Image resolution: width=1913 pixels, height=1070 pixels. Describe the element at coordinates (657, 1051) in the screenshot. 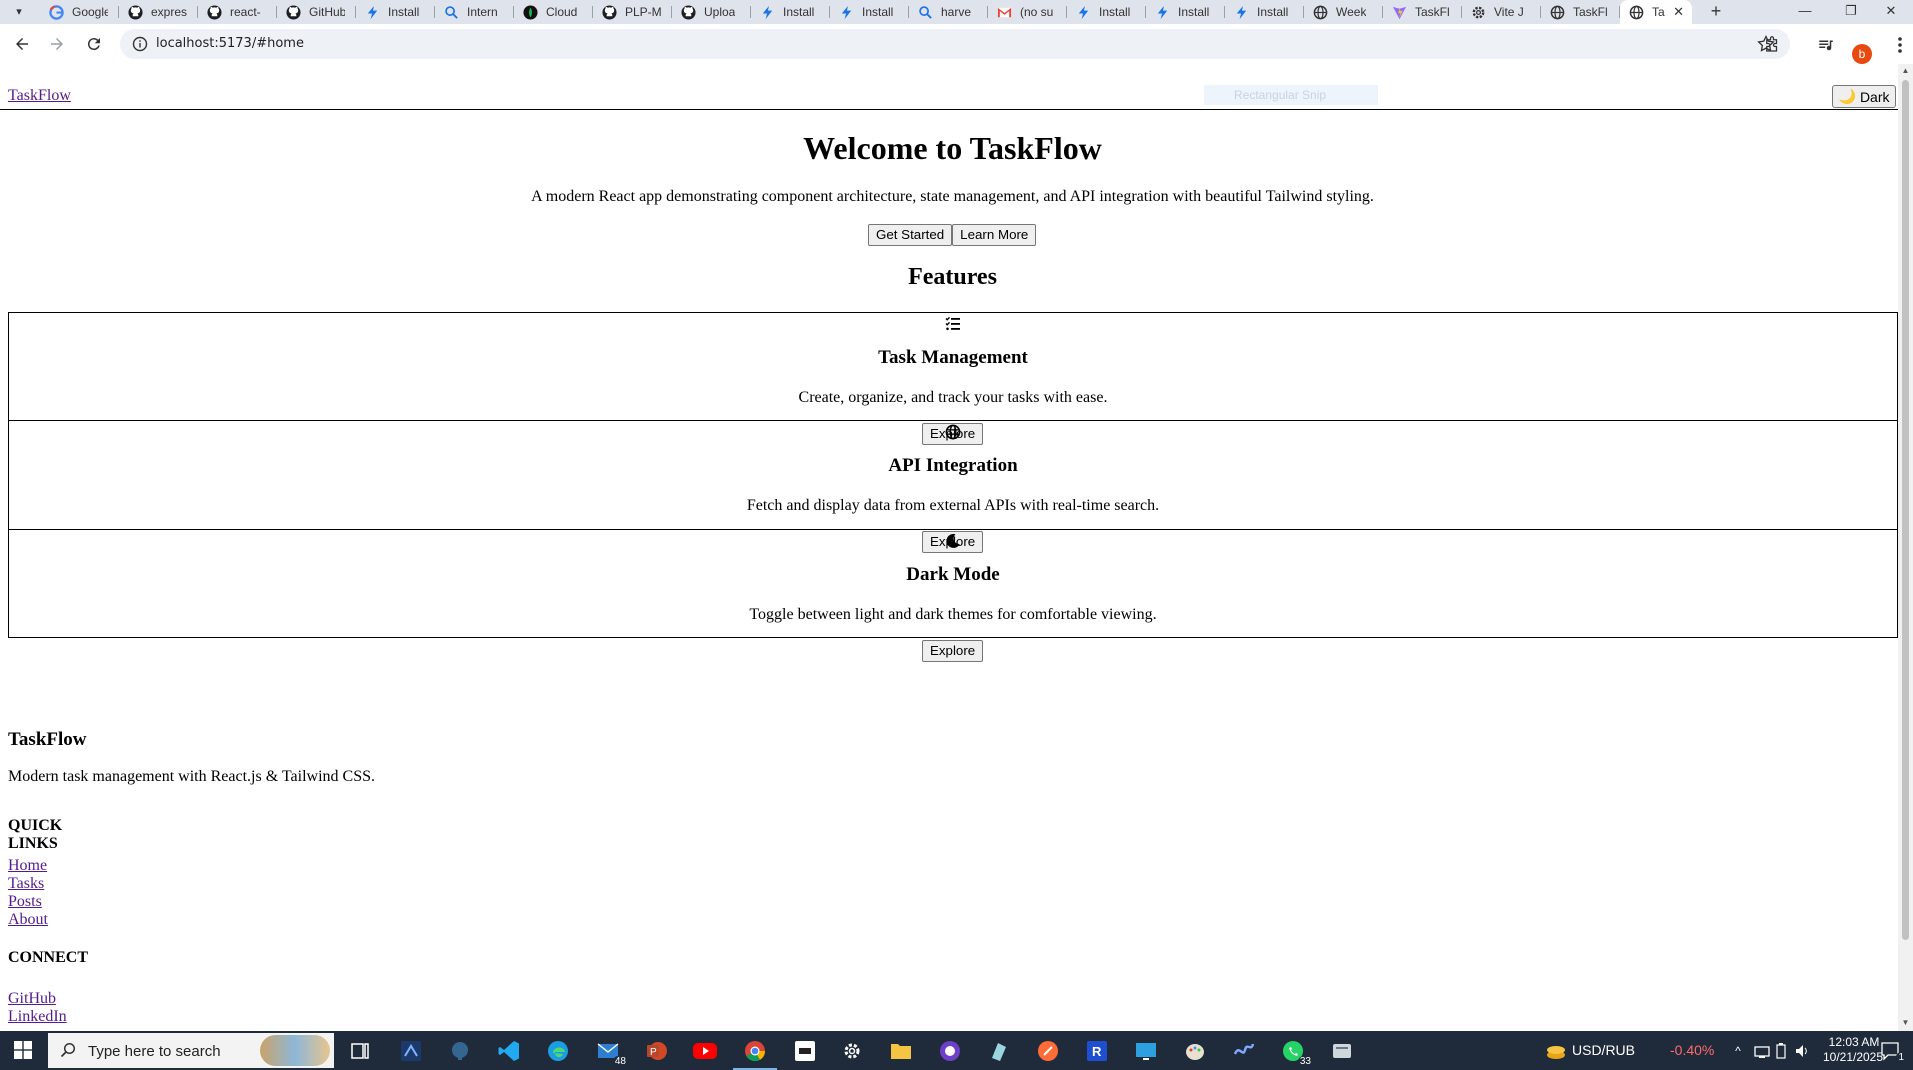

I see `powerpoint-icon: P` at that location.